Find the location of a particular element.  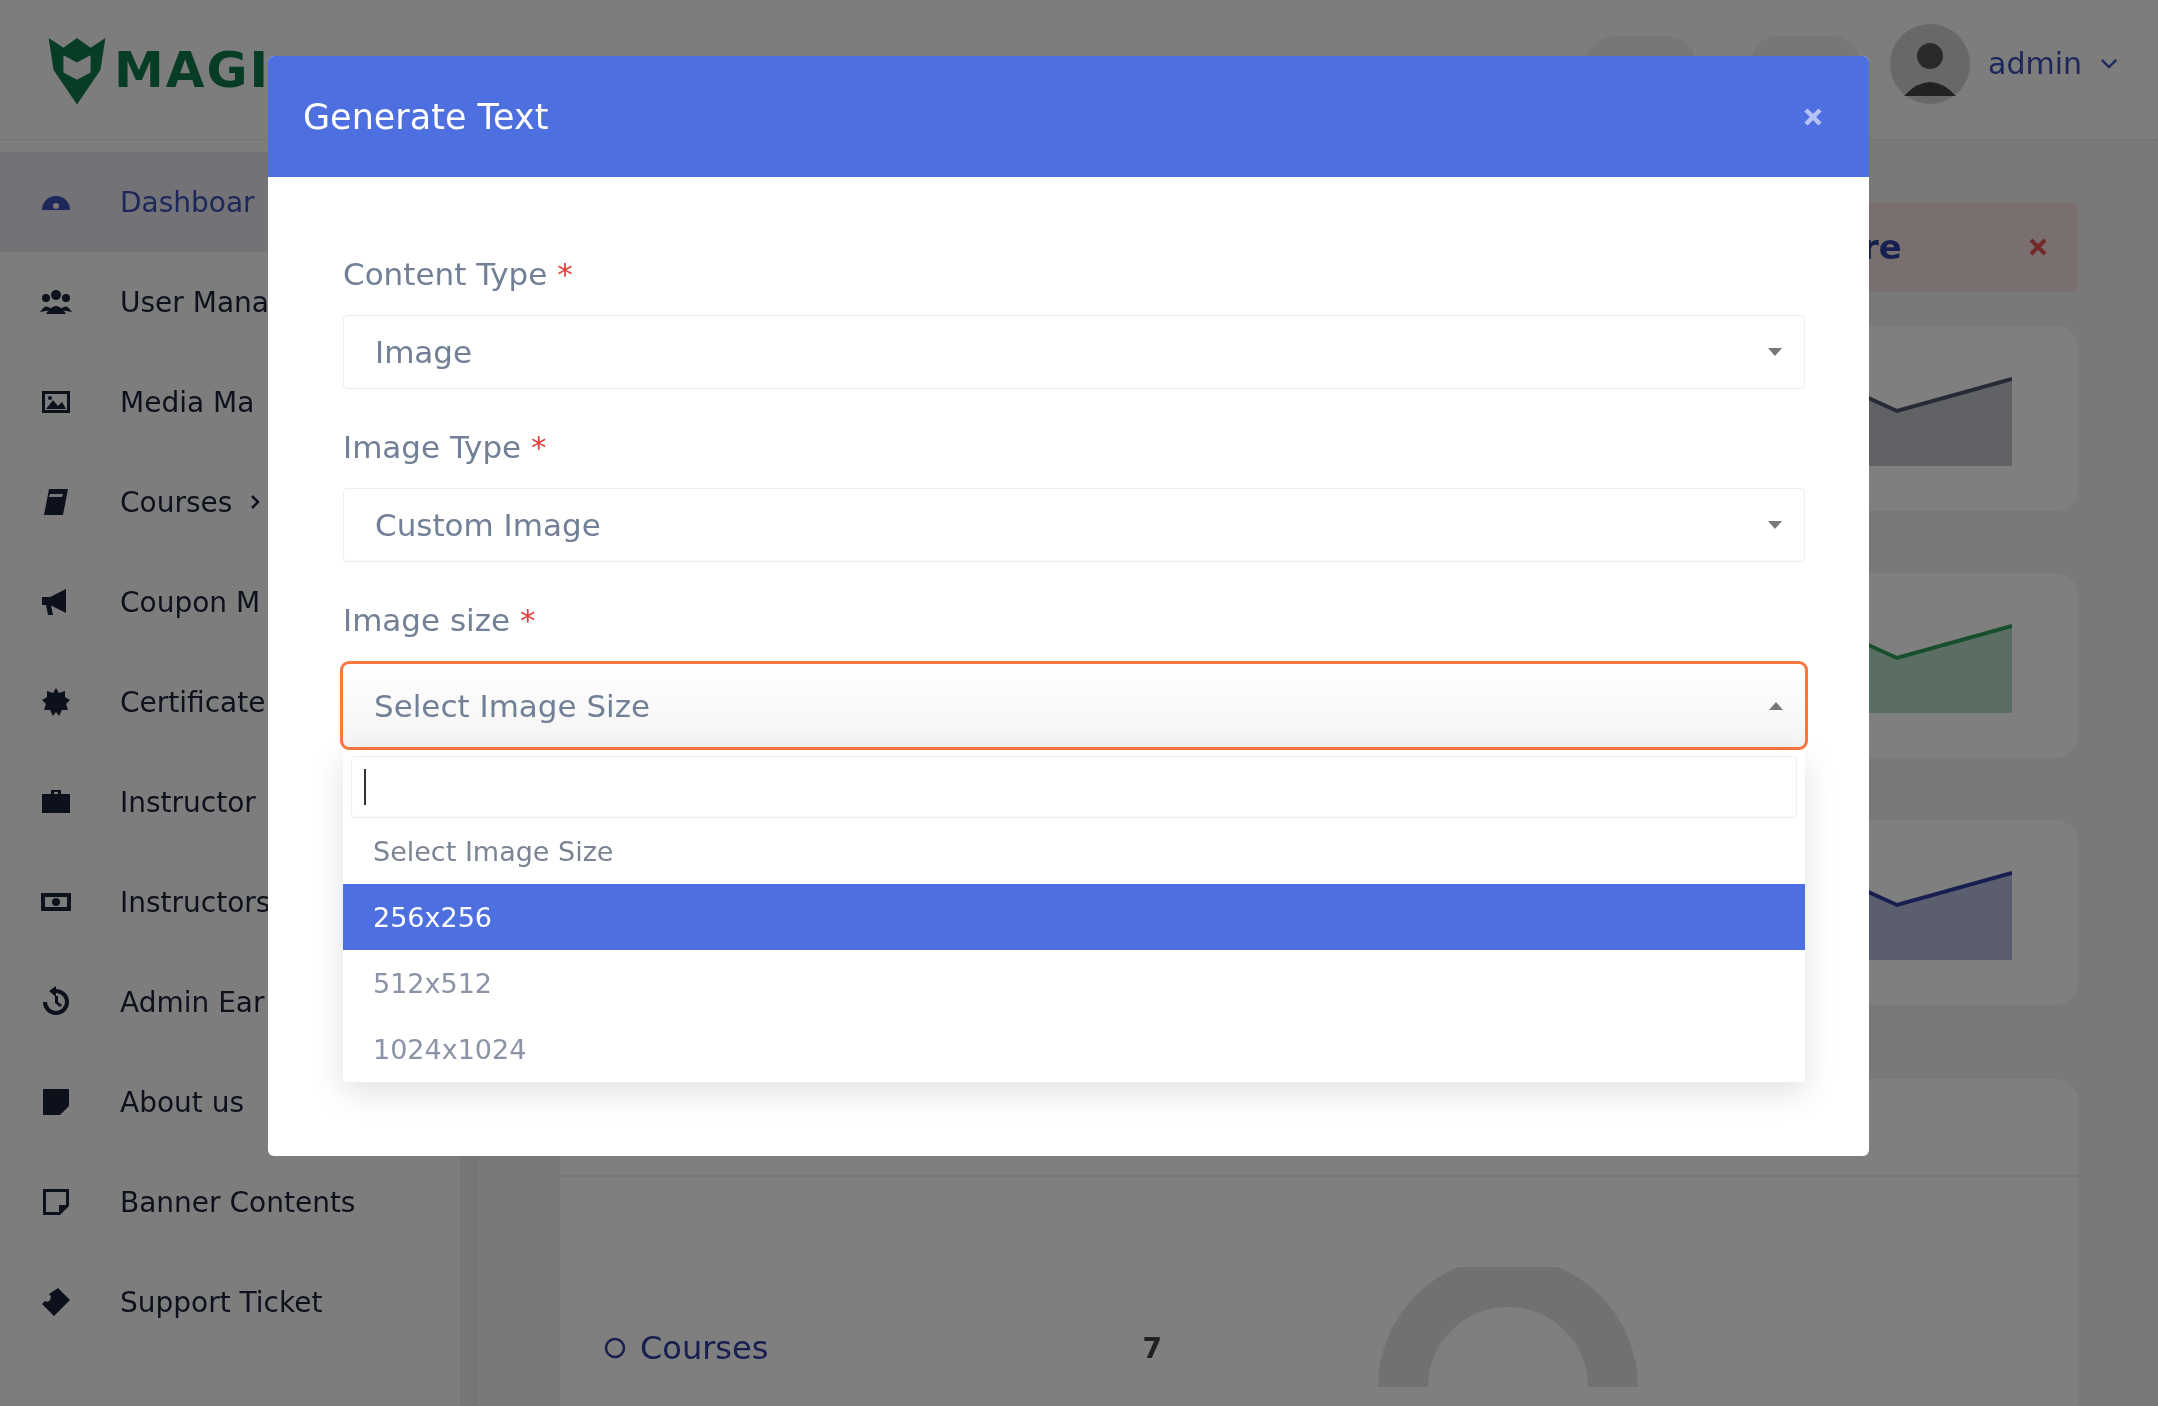

dropdown-option: 256x256 is located at coordinates (1074, 917).